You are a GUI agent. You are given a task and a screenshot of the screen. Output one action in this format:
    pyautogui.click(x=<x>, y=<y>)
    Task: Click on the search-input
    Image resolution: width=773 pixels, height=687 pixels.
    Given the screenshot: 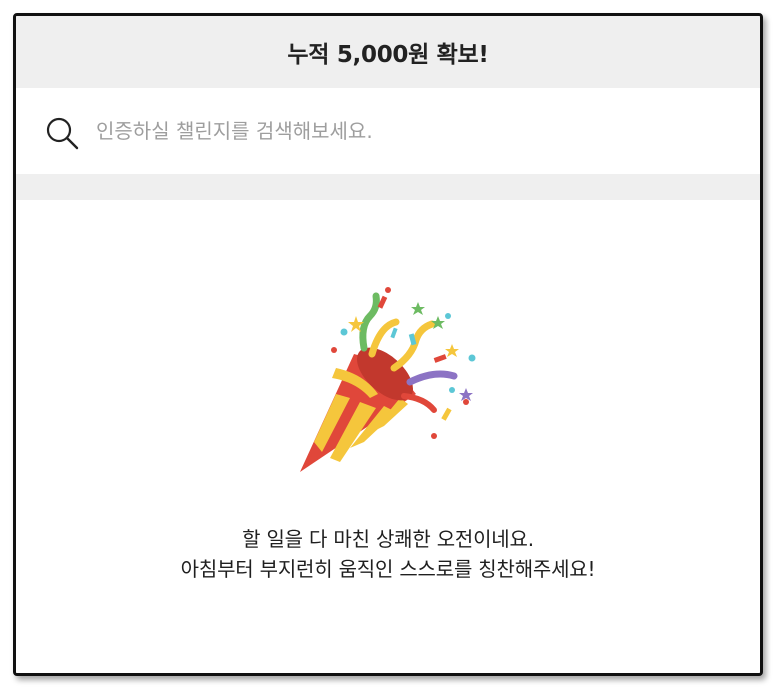 What is the action you would take?
    pyautogui.click(x=406, y=131)
    